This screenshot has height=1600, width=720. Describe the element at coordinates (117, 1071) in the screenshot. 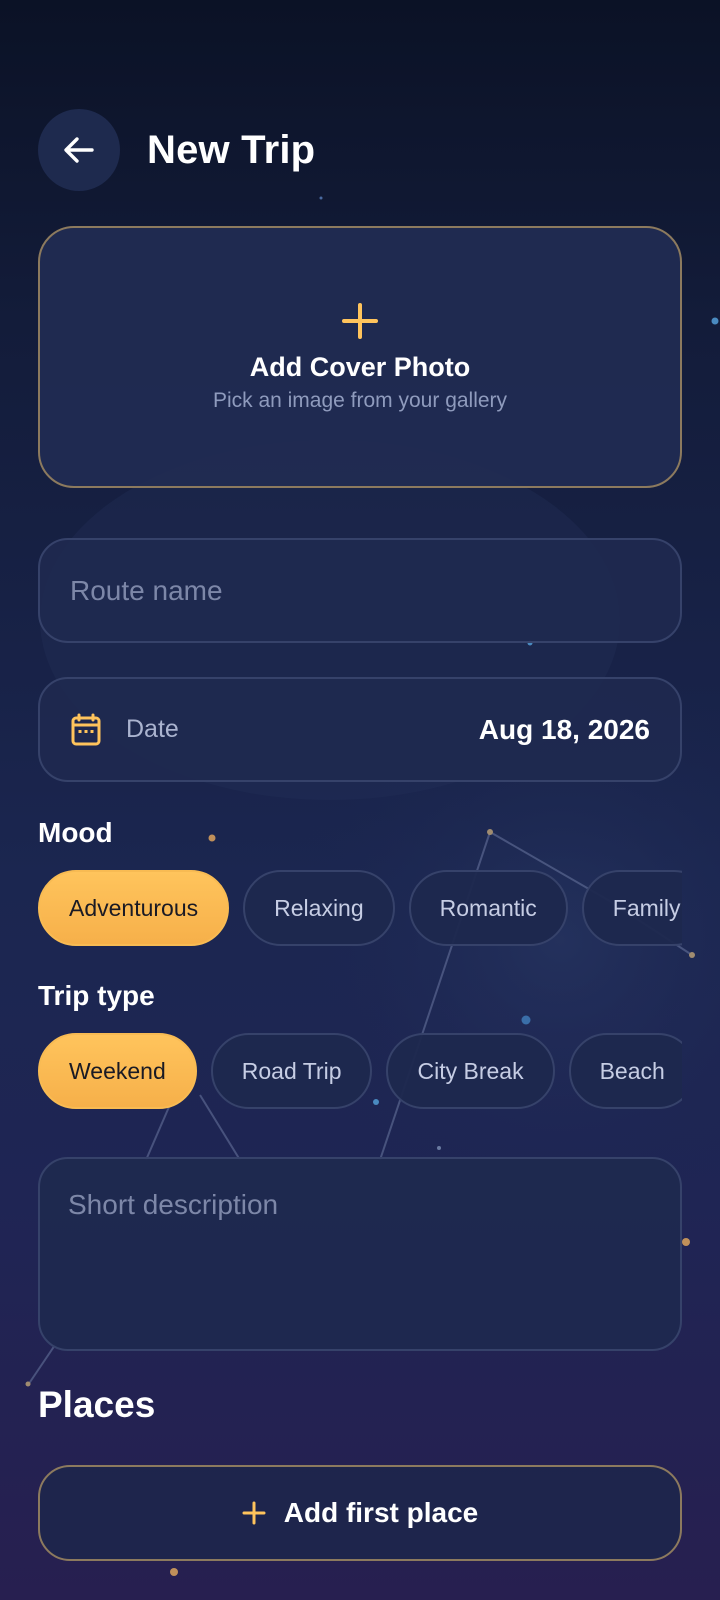

I see `chip-type-weekend: Weekend` at that location.